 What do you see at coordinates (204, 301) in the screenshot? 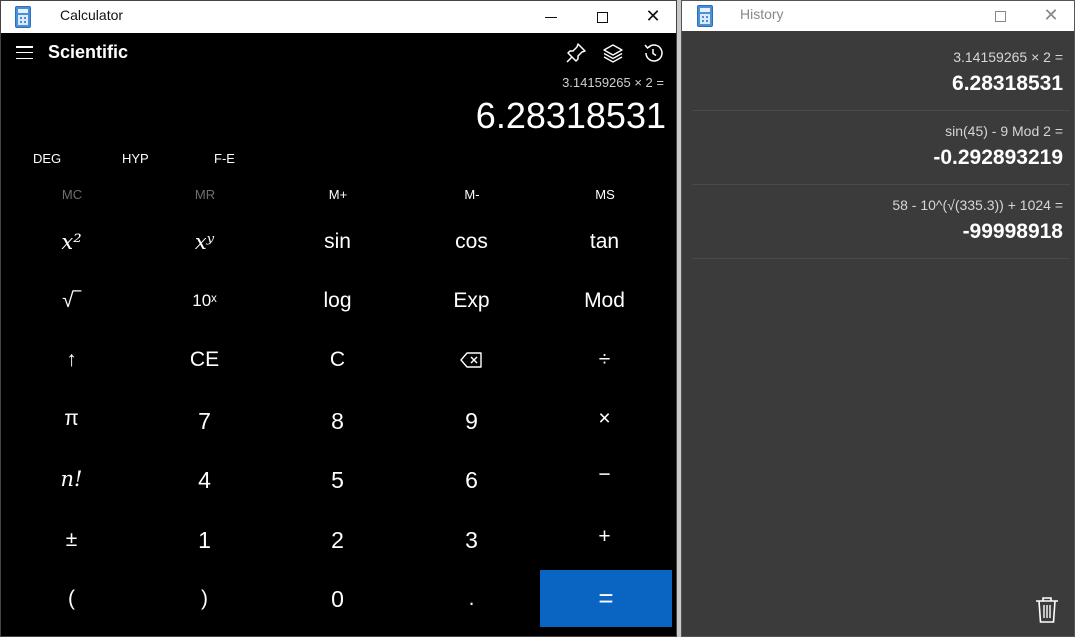
I see `ten-power-button: 10ˣ` at bounding box center [204, 301].